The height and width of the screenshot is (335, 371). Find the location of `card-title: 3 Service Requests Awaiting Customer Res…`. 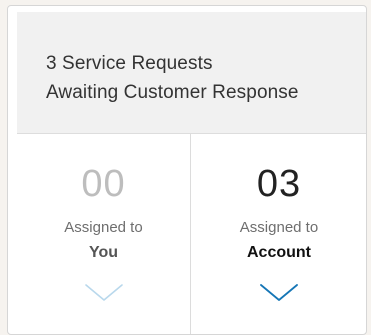

card-title: 3 Service Requests Awaiting Customer Res… is located at coordinates (172, 78).